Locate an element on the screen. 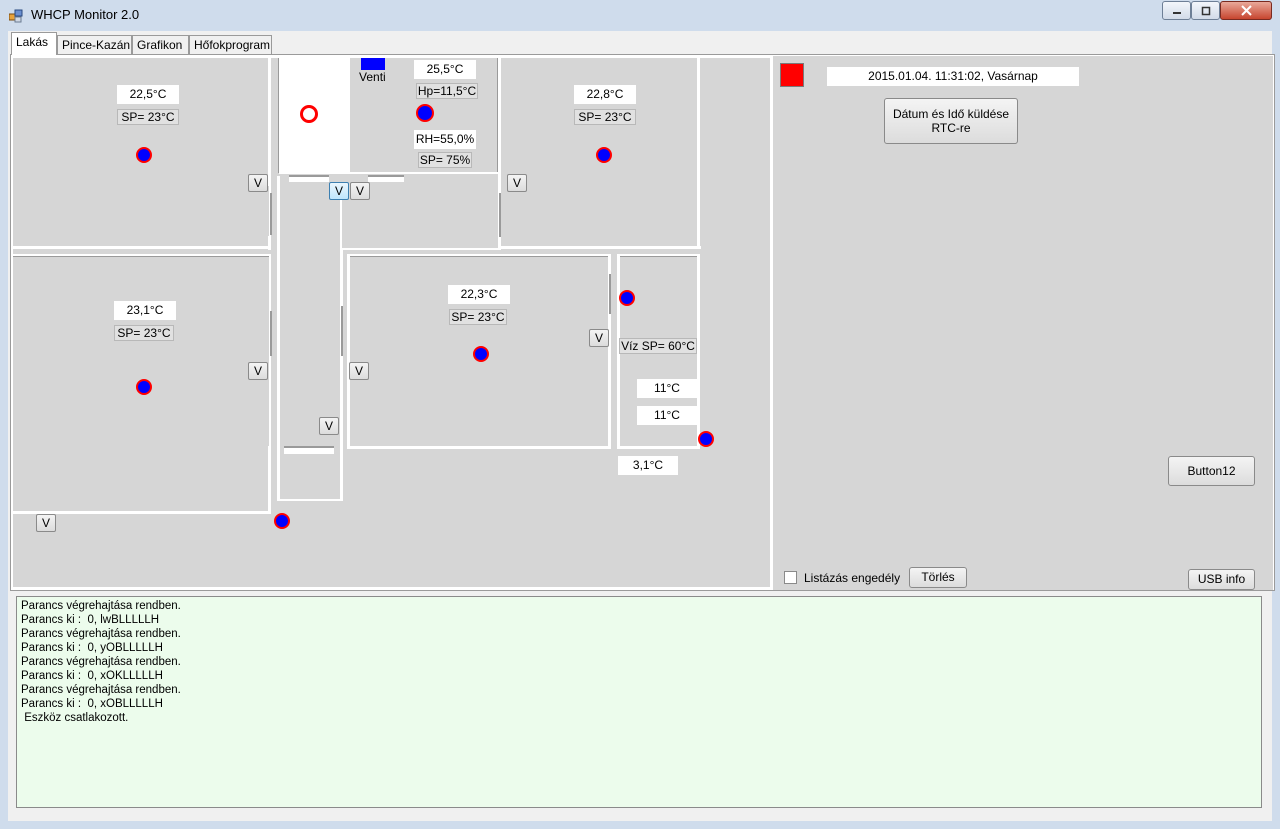 The image size is (1280, 829). water-temp-2: 11°C is located at coordinates (667, 415).